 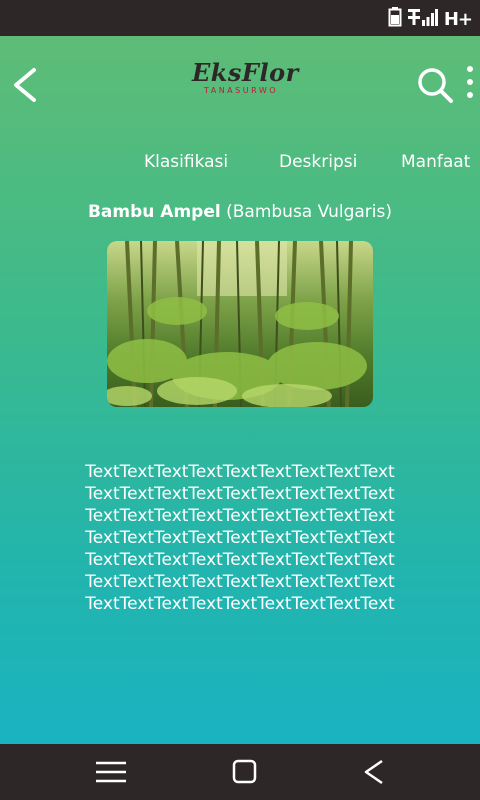 What do you see at coordinates (241, 90) in the screenshot?
I see `logo-subtext: TANASURWO` at bounding box center [241, 90].